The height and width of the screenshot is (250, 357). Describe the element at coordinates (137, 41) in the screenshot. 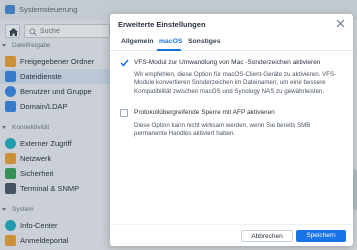

I see `tab-general: Allgemein` at that location.